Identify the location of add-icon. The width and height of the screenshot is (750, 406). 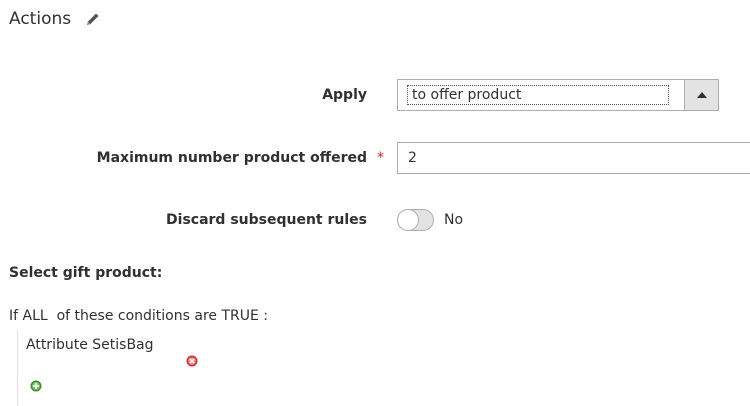
(36, 384).